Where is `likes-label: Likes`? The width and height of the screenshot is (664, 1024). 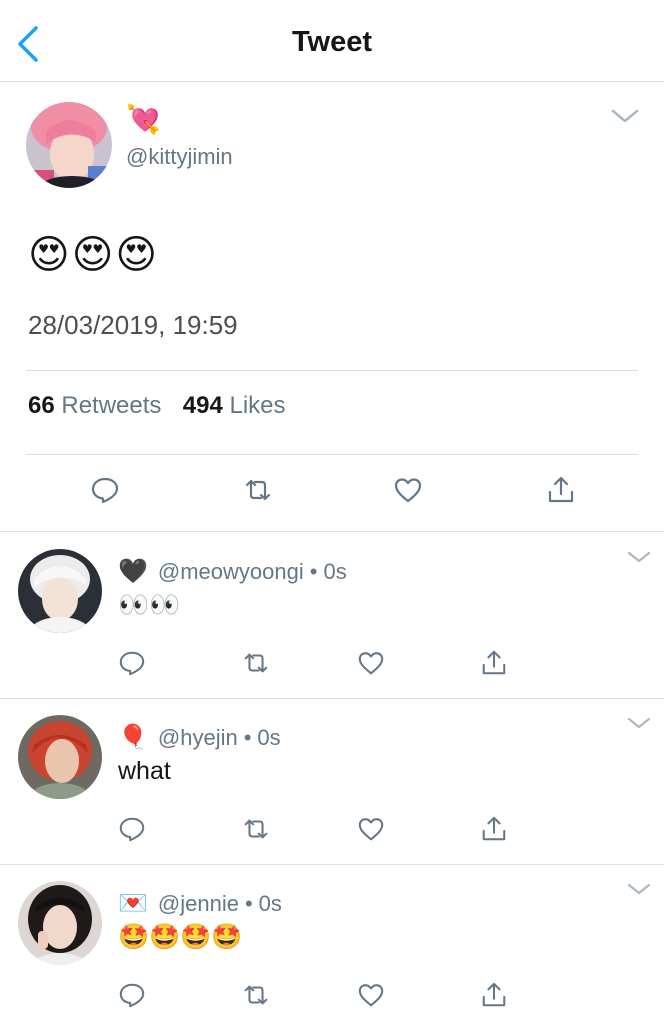 likes-label: Likes is located at coordinates (257, 405).